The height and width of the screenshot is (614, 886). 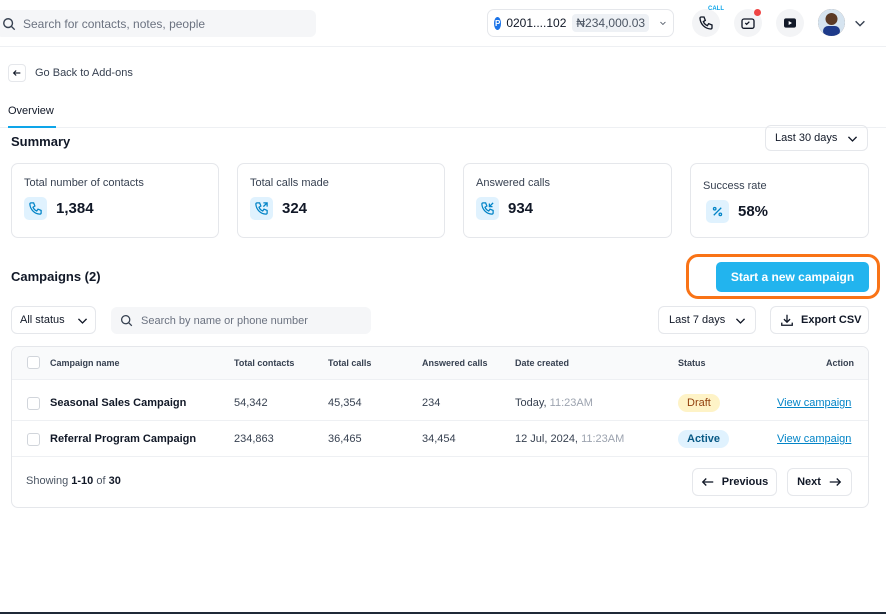 I want to click on showing-of: of, so click(x=101, y=481).